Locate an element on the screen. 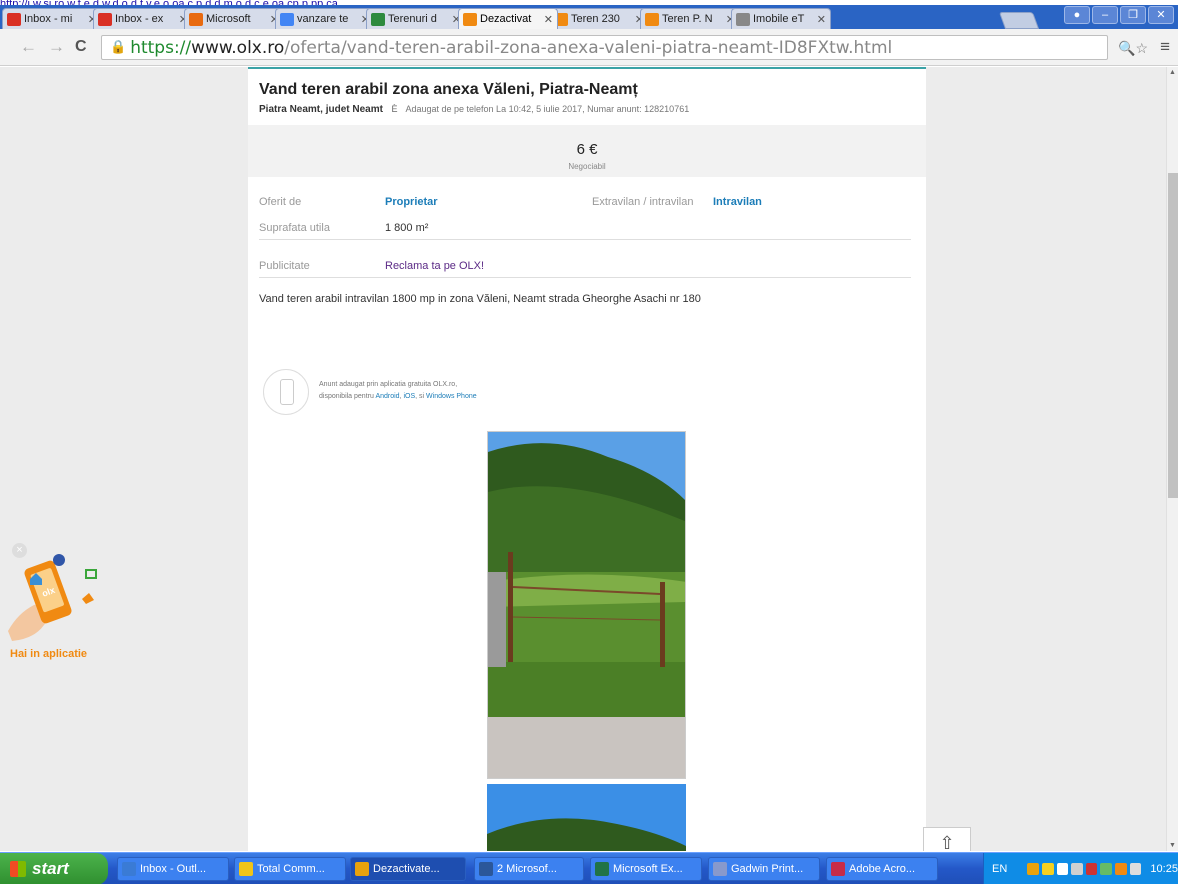  close-icon: × is located at coordinates (19, 550).